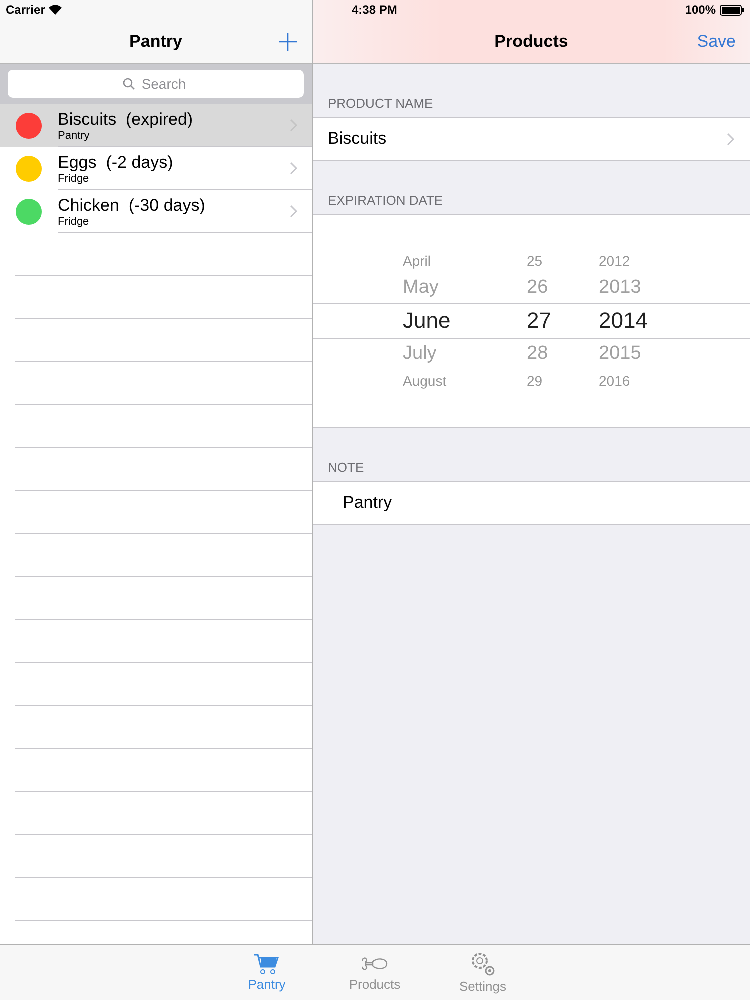 This screenshot has height=1000, width=750. Describe the element at coordinates (26, 10) in the screenshot. I see `carrier-label: Carrier` at that location.